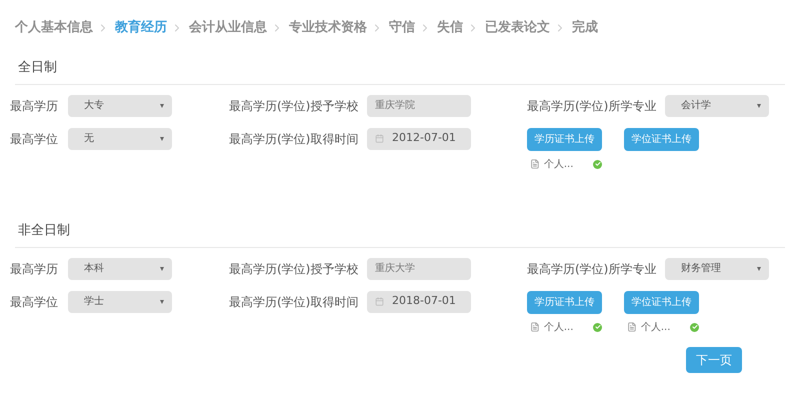  What do you see at coordinates (44, 230) in the screenshot?
I see `section-title: 非全日制` at bounding box center [44, 230].